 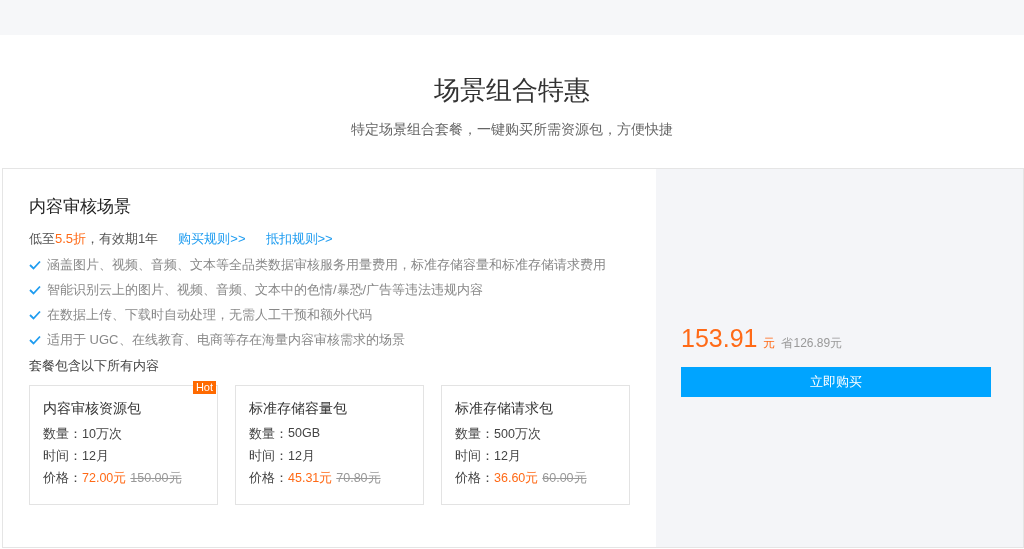 I want to click on original-price: 60.00元, so click(x=564, y=478).